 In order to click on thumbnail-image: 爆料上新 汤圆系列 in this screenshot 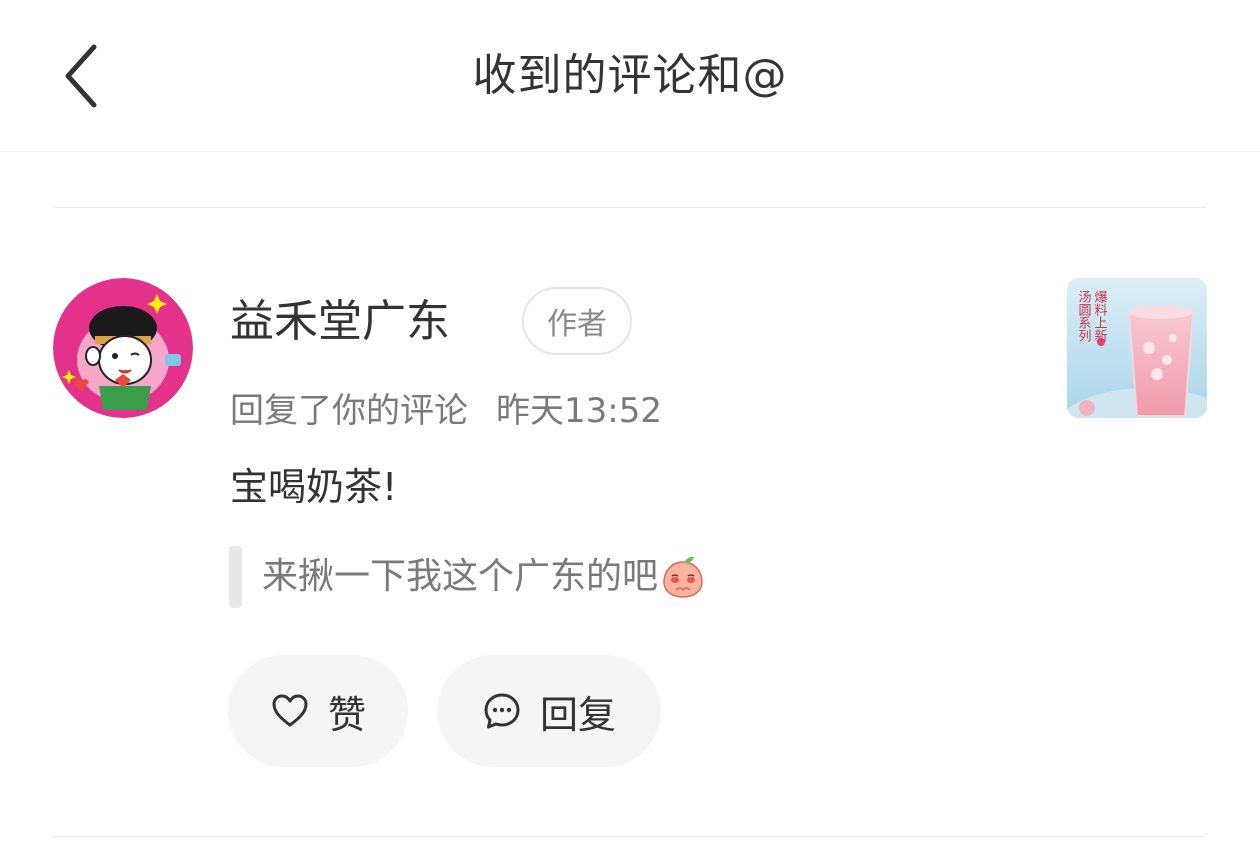, I will do `click(1137, 348)`.